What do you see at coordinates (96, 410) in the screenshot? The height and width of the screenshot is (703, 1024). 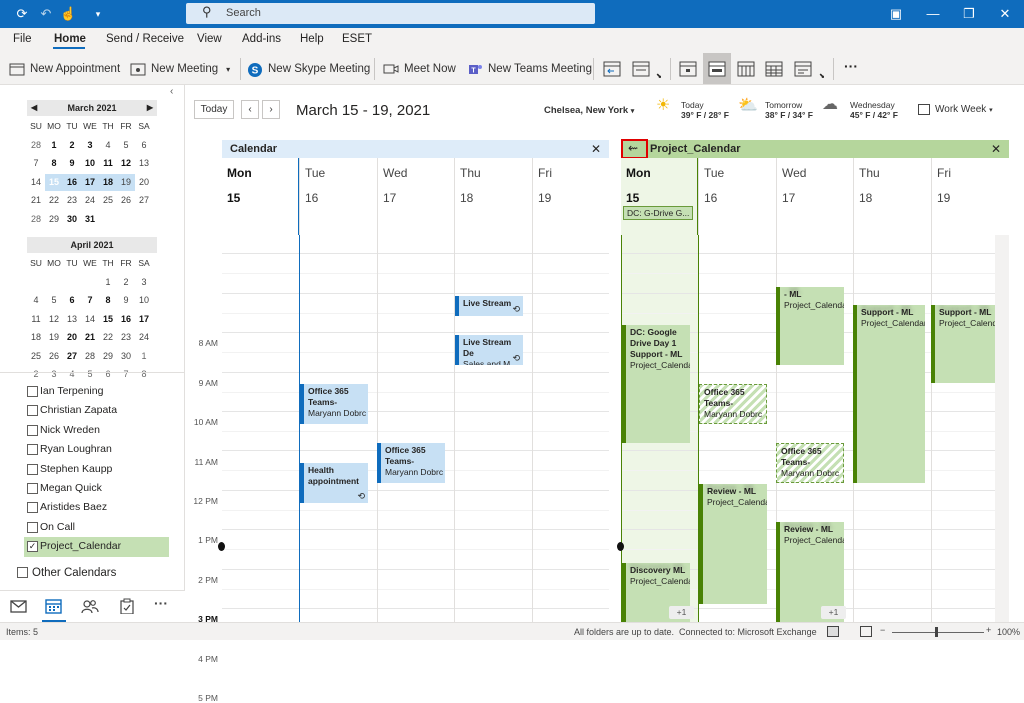 I see `calendar-list-item: Christian Zapata` at bounding box center [96, 410].